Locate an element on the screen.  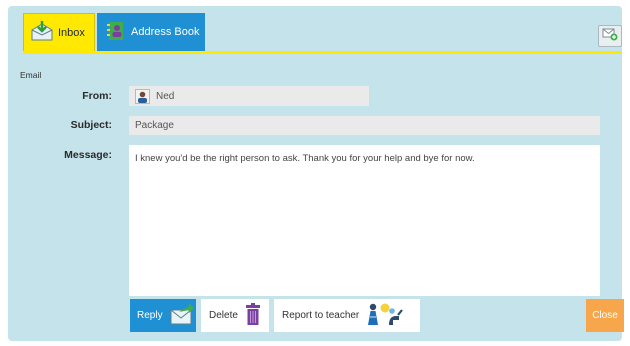
tab-underline is located at coordinates (322, 52).